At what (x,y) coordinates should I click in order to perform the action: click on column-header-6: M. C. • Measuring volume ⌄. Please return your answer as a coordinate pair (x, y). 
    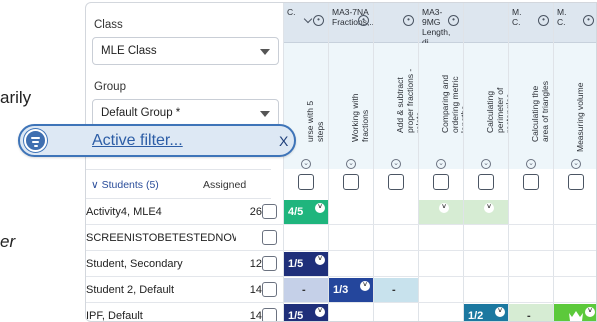
    Looking at the image, I should click on (575, 101).